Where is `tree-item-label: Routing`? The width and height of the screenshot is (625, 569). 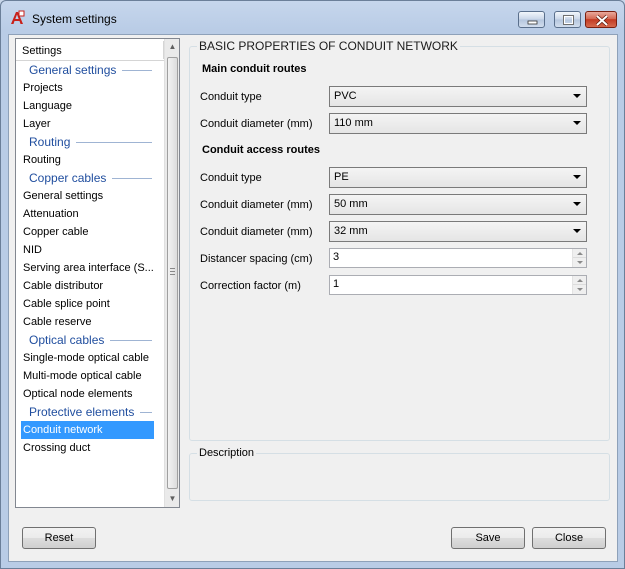 tree-item-label: Routing is located at coordinates (42, 160).